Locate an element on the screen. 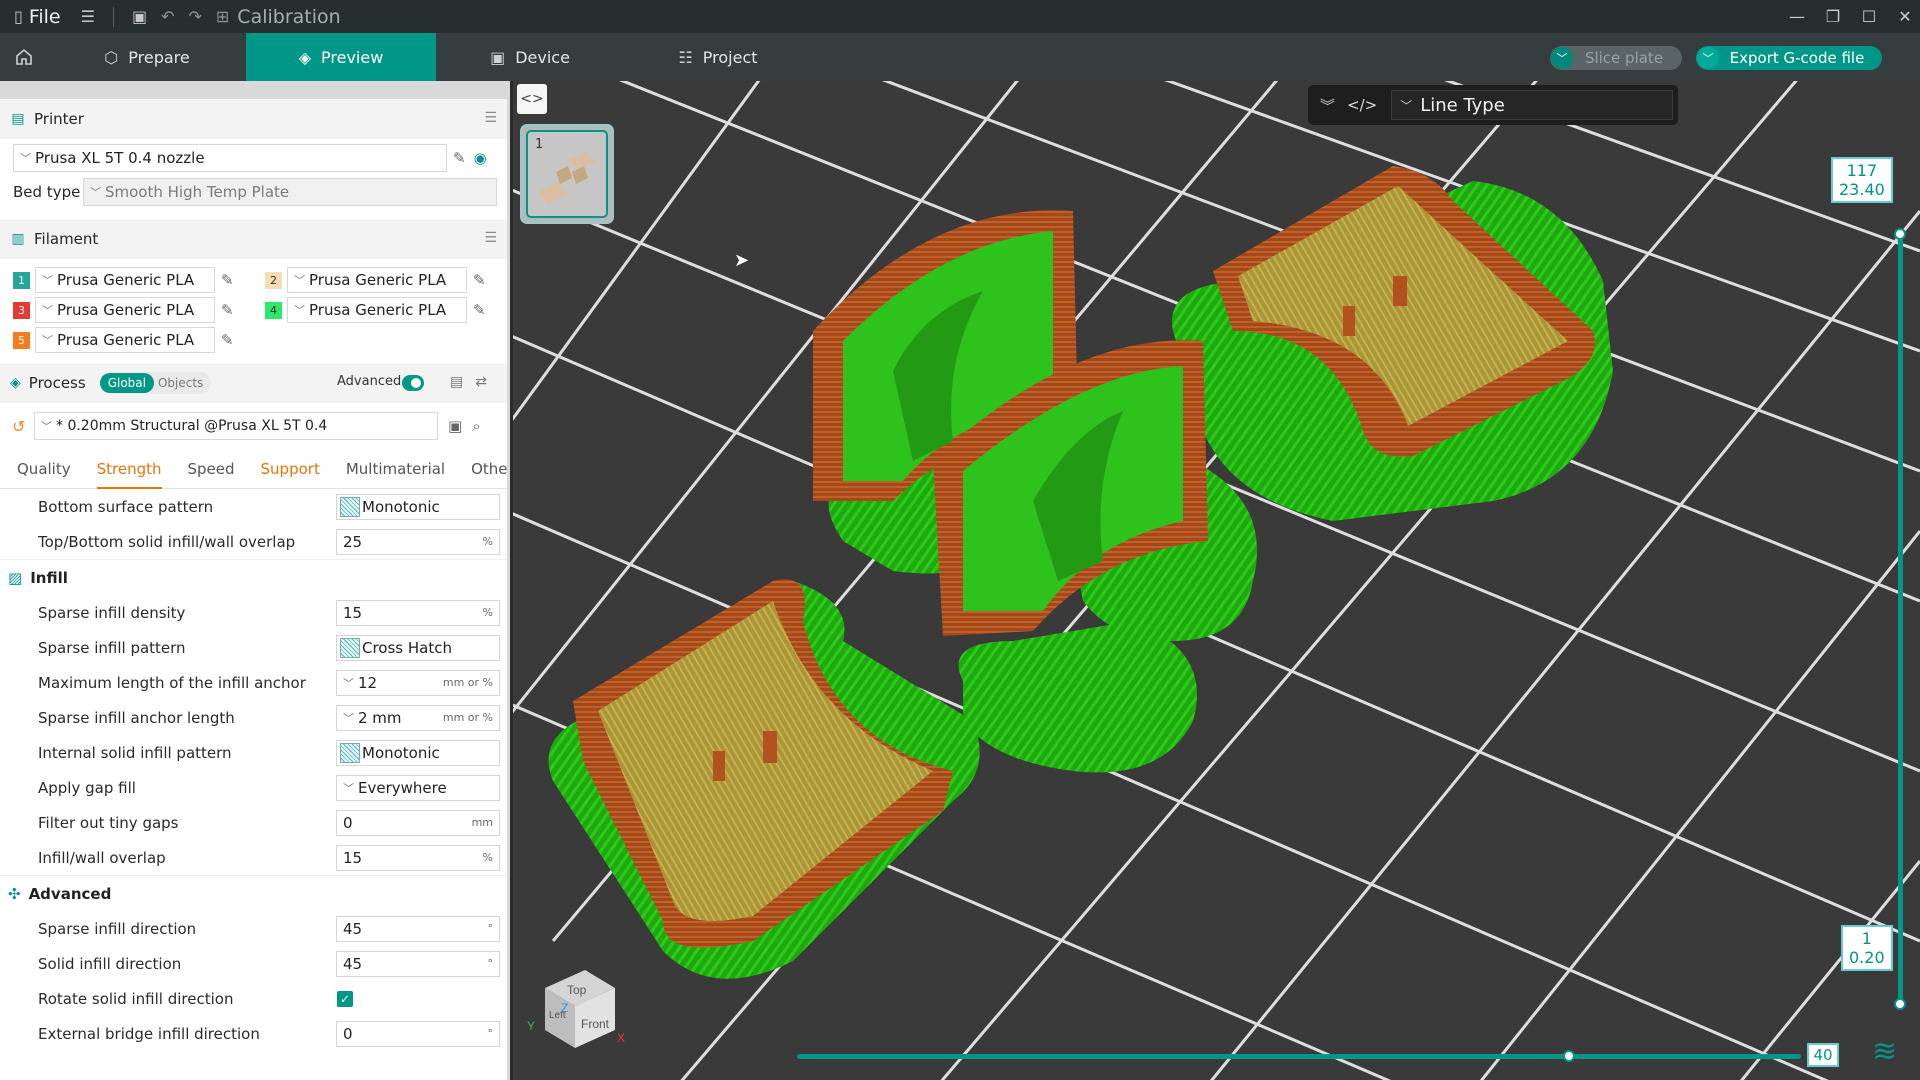 This screenshot has height=1080, width=1920. external-bridge-direction-input: 0 ° is located at coordinates (418, 1033).